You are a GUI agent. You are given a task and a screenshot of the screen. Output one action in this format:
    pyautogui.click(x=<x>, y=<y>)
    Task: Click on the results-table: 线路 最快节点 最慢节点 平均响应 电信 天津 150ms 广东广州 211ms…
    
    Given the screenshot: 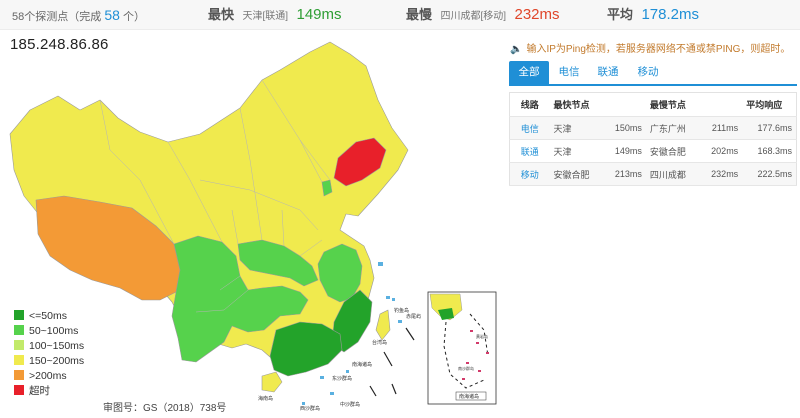 What is the action you would take?
    pyautogui.click(x=653, y=139)
    